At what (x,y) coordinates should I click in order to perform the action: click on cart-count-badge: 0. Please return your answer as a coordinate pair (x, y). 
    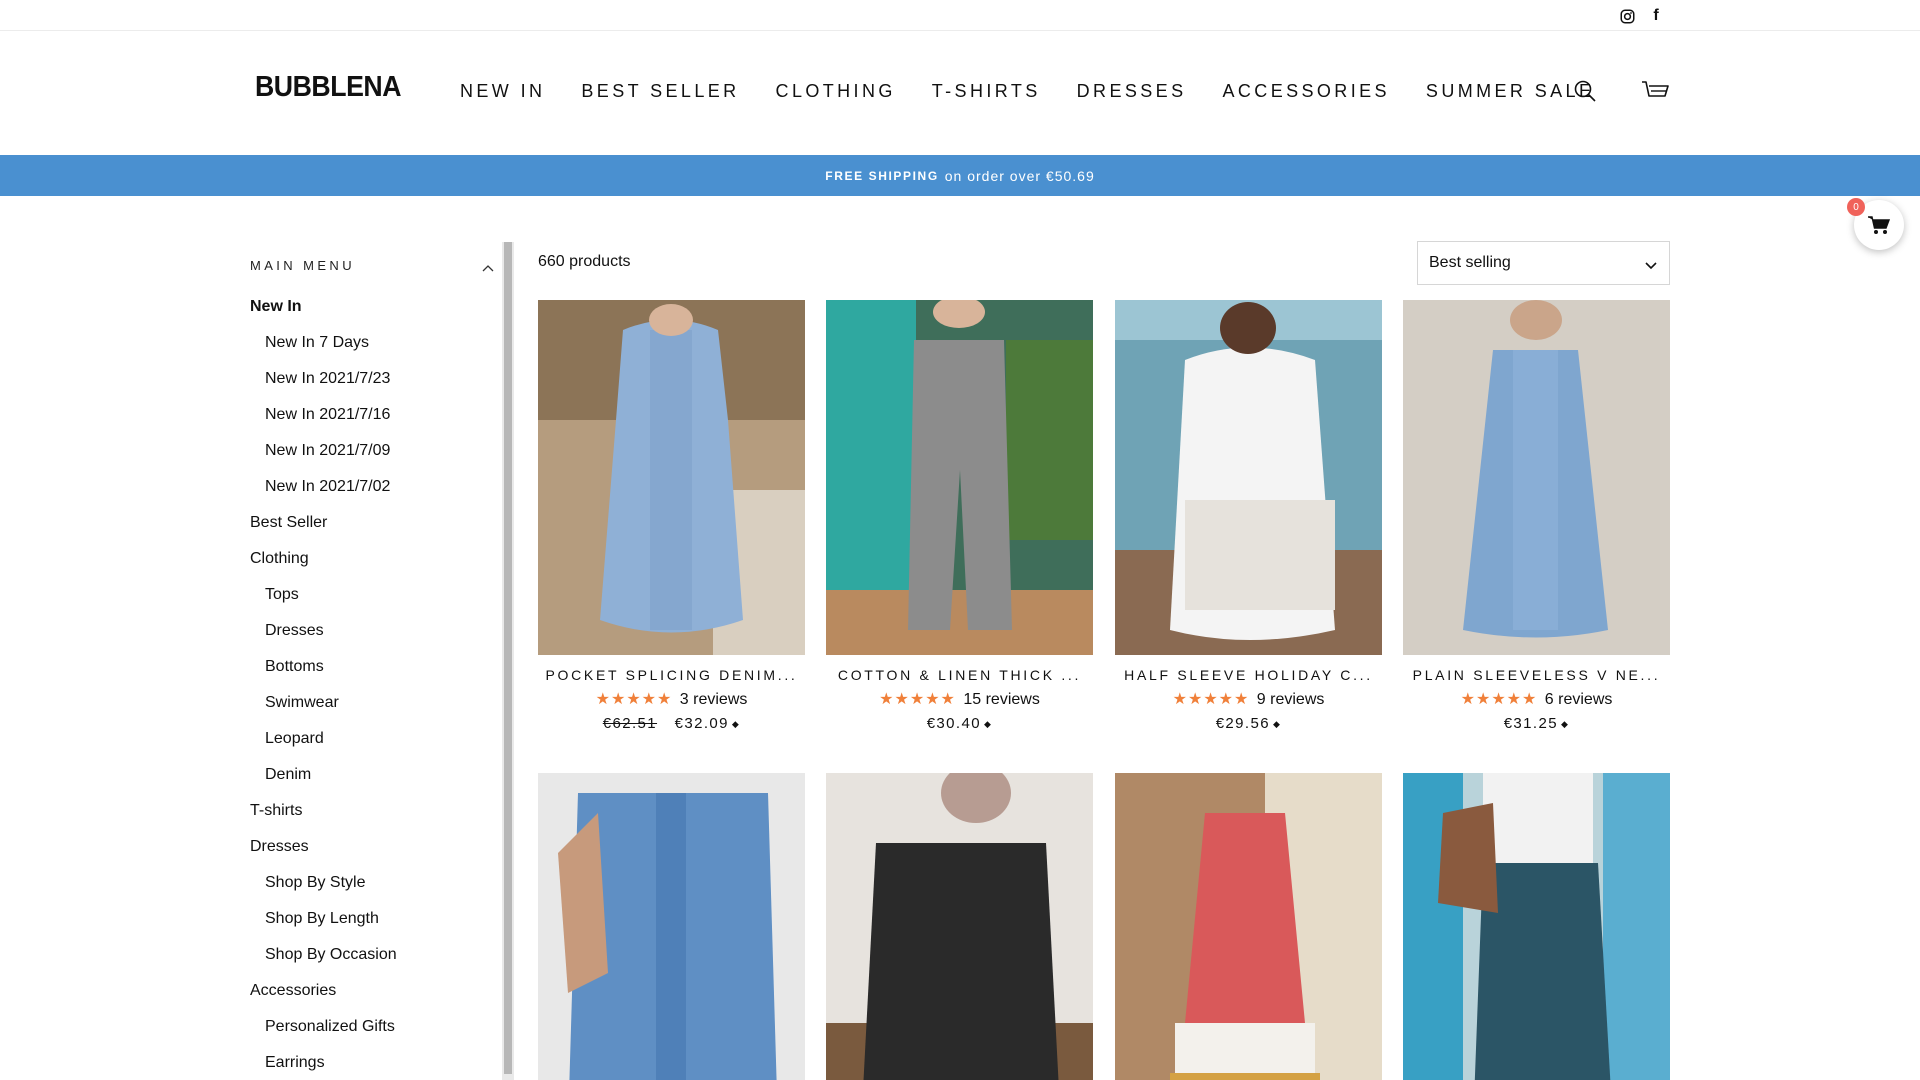
    Looking at the image, I should click on (1856, 207).